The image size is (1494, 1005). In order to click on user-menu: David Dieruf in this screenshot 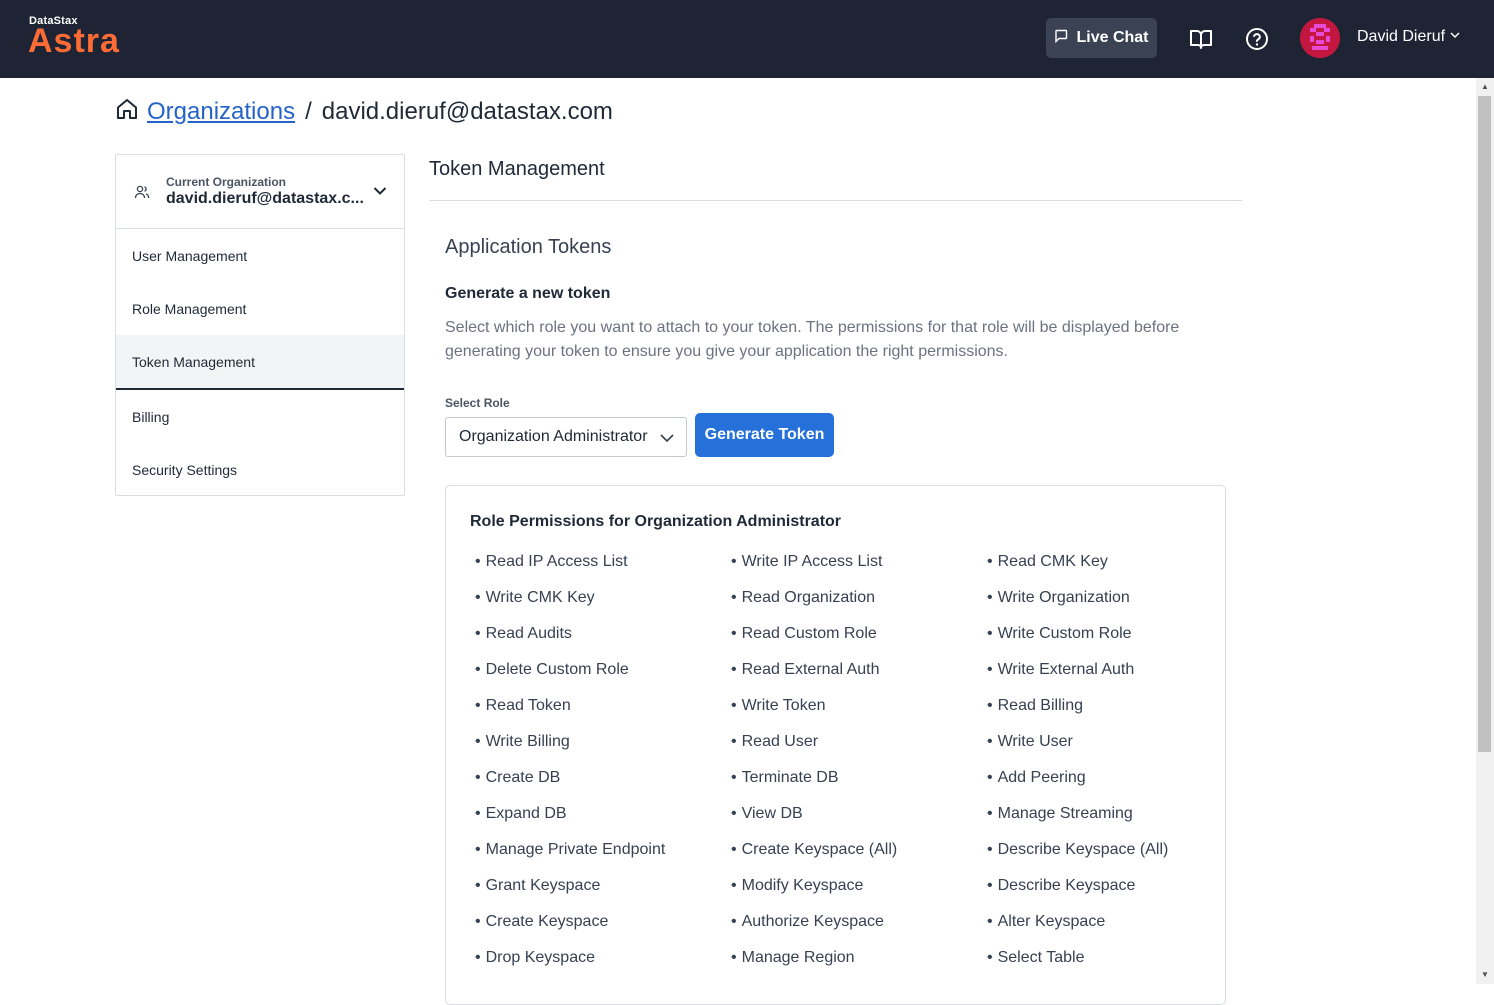, I will do `click(1409, 37)`.